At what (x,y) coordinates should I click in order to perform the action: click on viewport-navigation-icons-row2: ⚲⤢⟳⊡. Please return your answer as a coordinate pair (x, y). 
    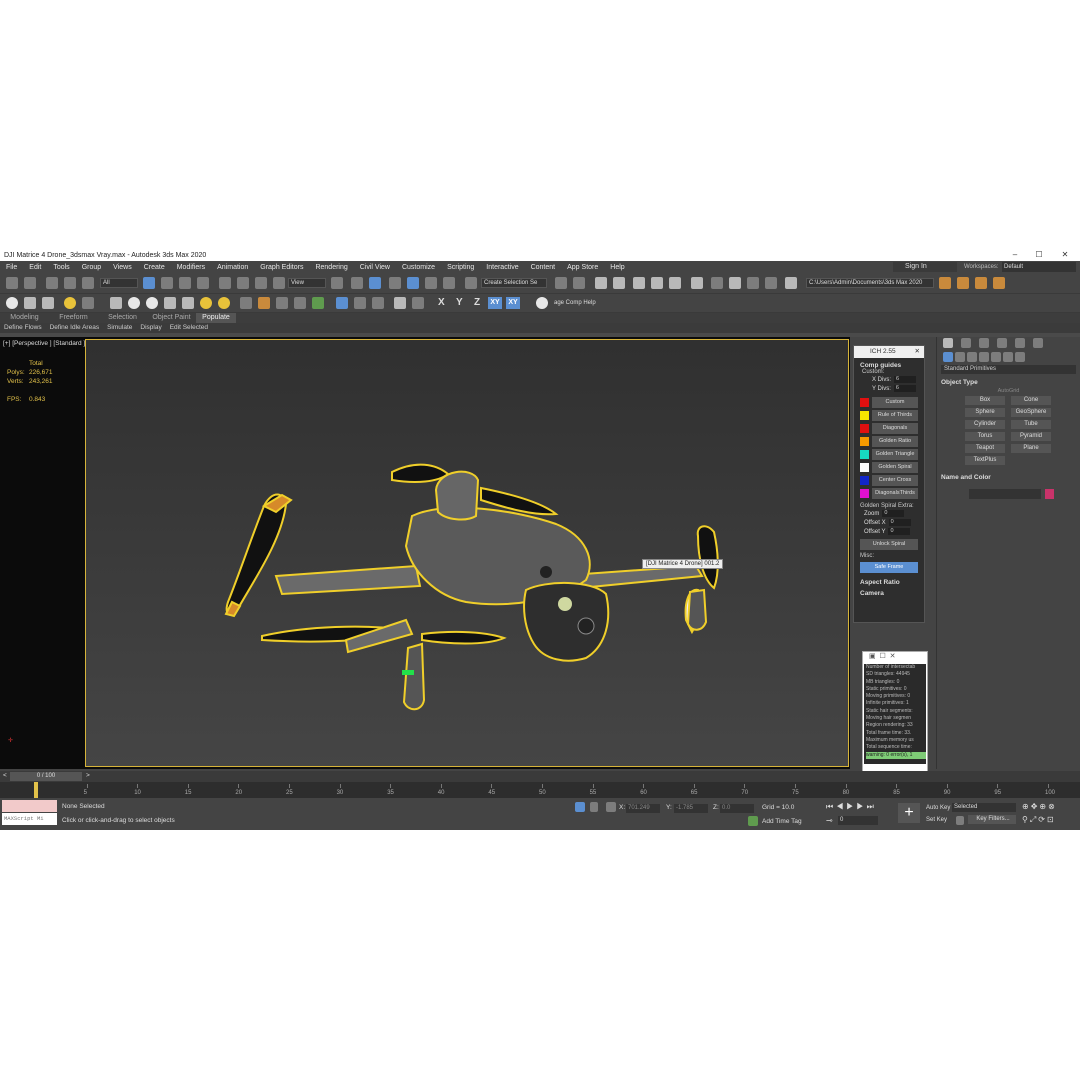
    Looking at the image, I should click on (1039, 820).